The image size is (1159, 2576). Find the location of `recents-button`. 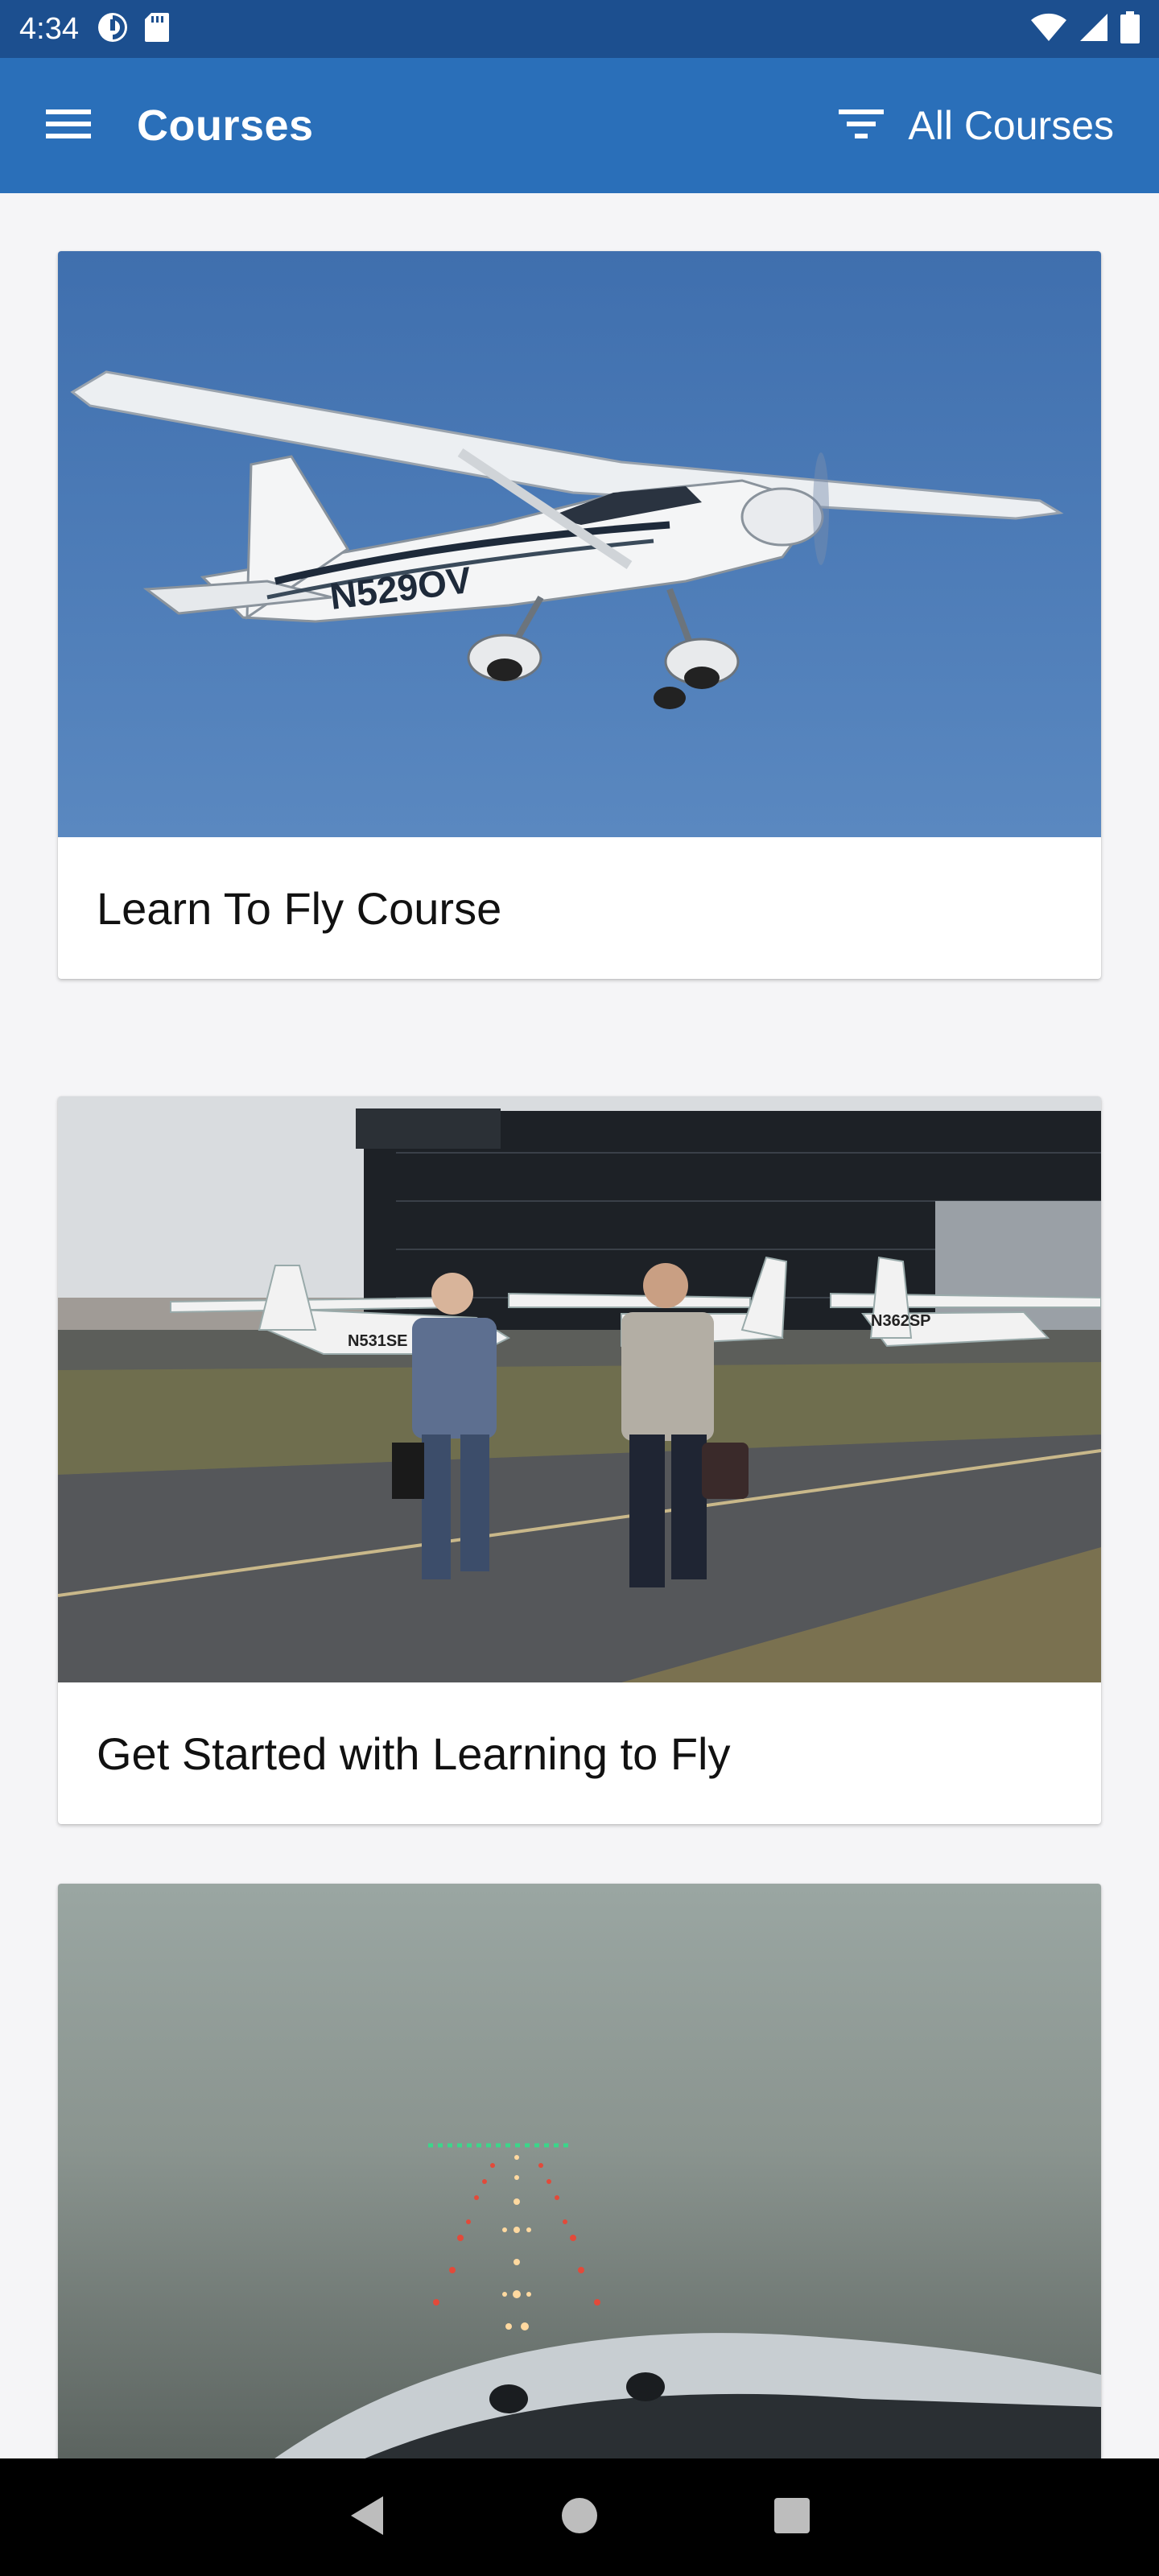

recents-button is located at coordinates (792, 2517).